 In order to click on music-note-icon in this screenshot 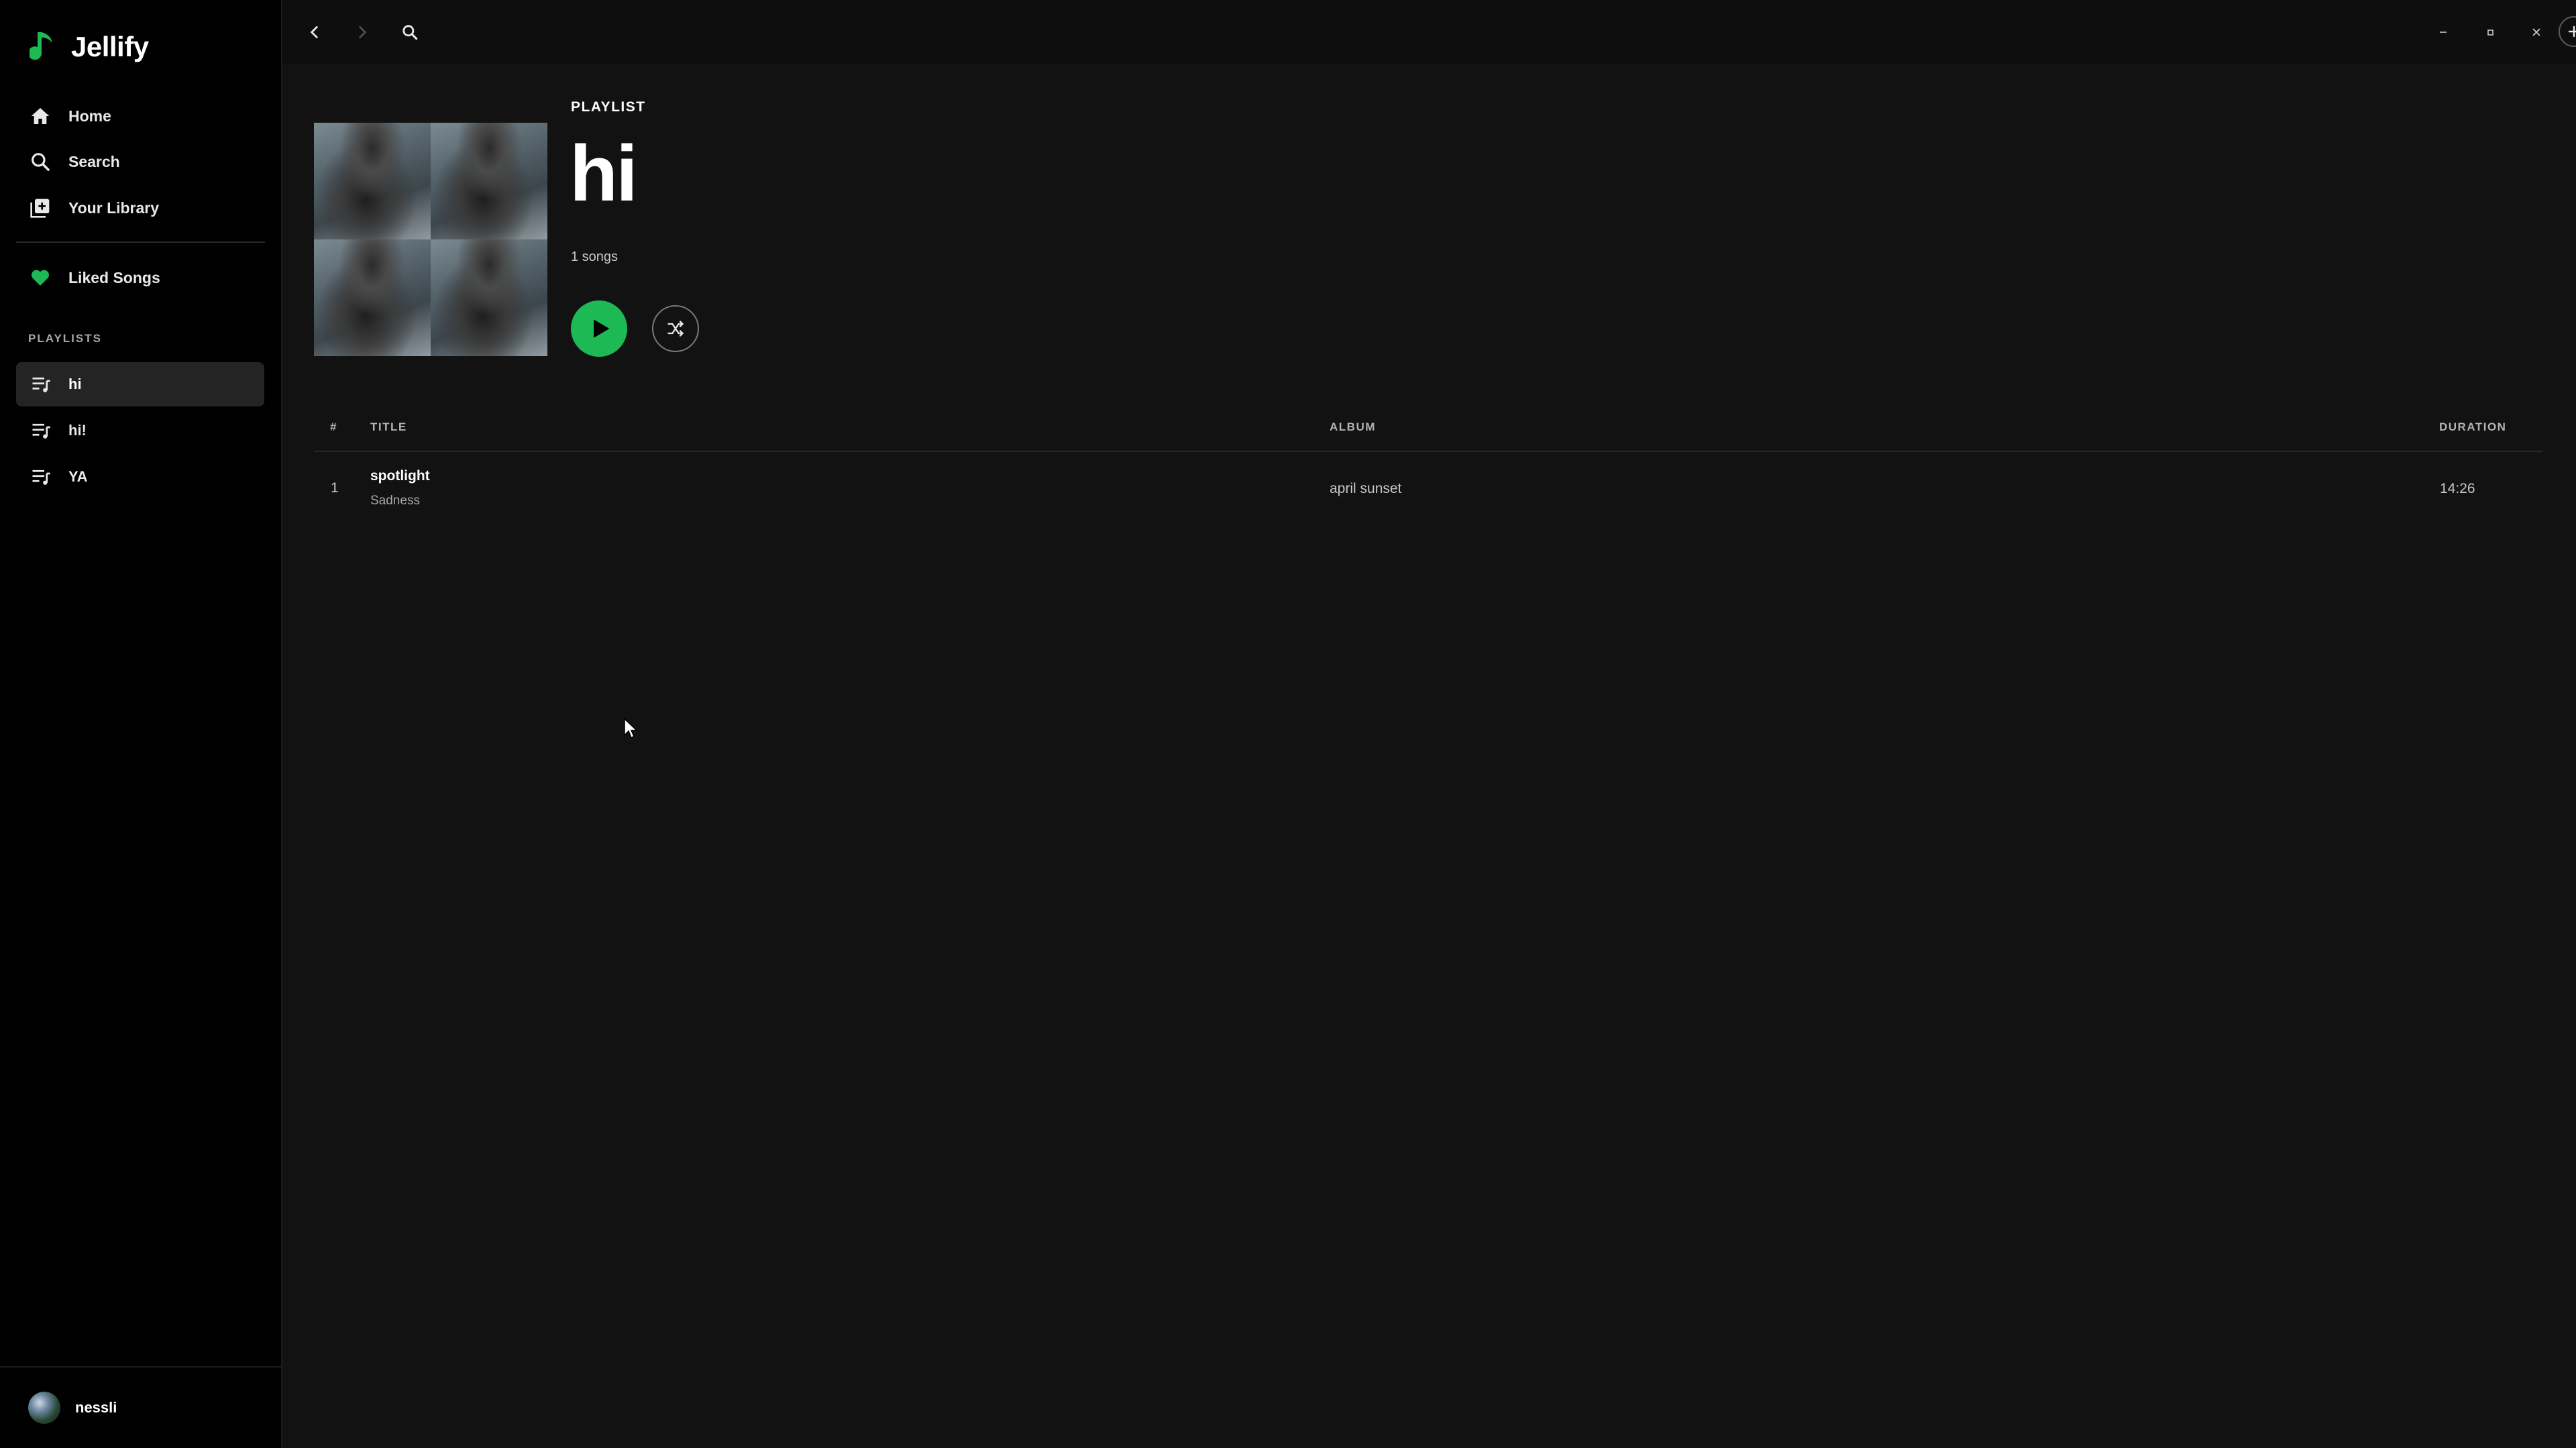, I will do `click(41, 46)`.